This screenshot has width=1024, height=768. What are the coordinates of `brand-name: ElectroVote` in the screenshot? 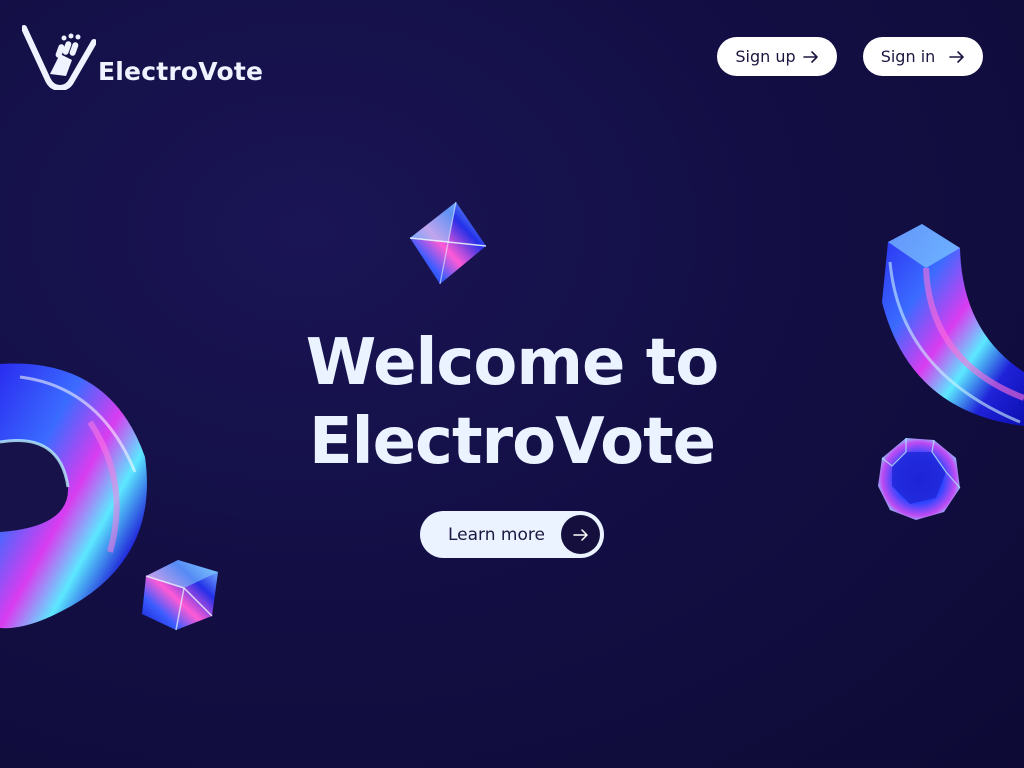 It's located at (181, 71).